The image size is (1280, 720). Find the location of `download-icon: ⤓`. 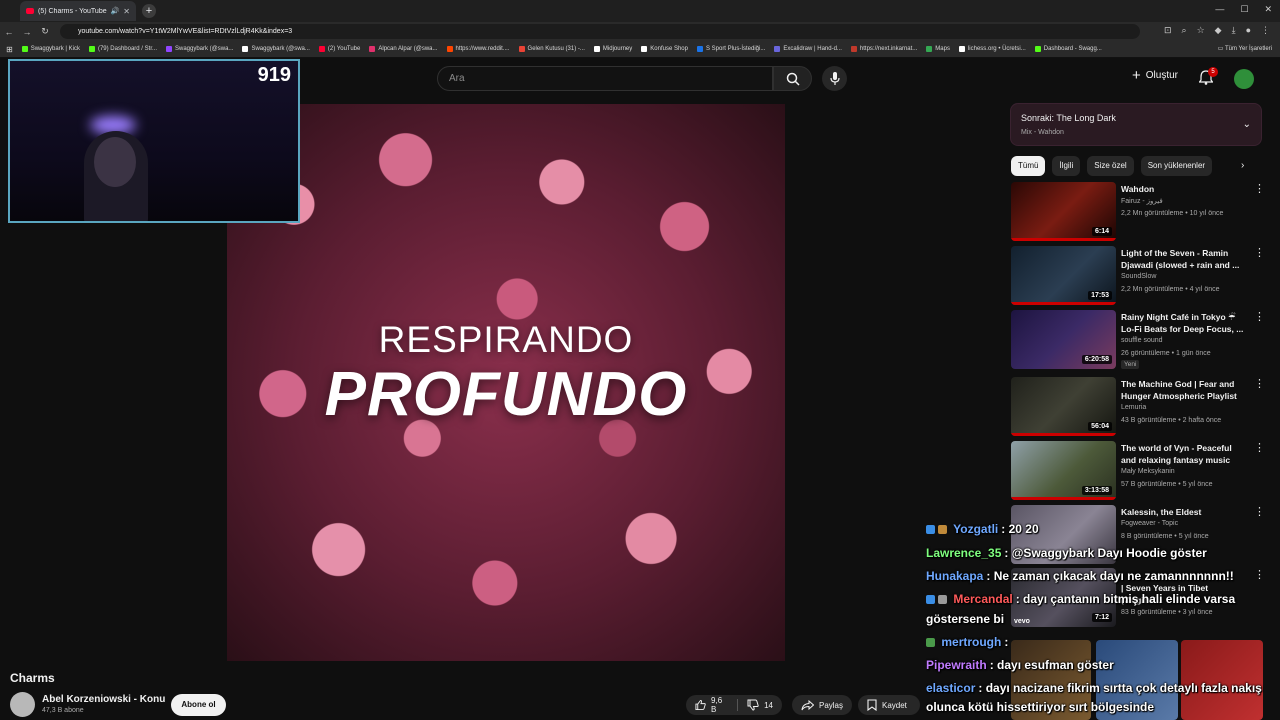

download-icon: ⤓ is located at coordinates (1234, 30).